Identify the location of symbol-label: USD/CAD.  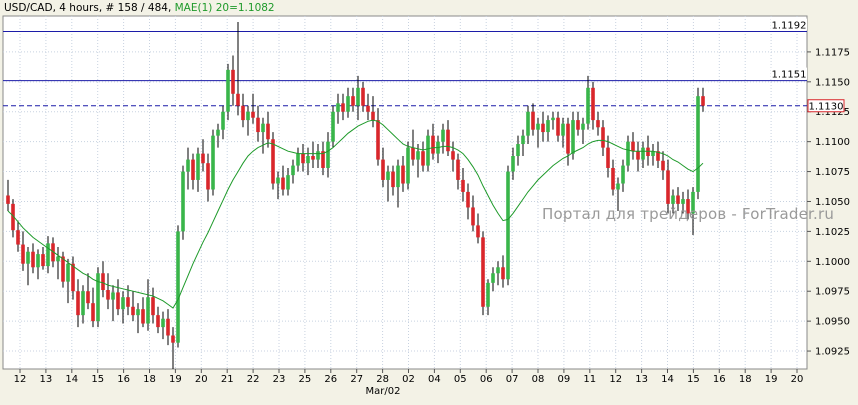
(28, 8).